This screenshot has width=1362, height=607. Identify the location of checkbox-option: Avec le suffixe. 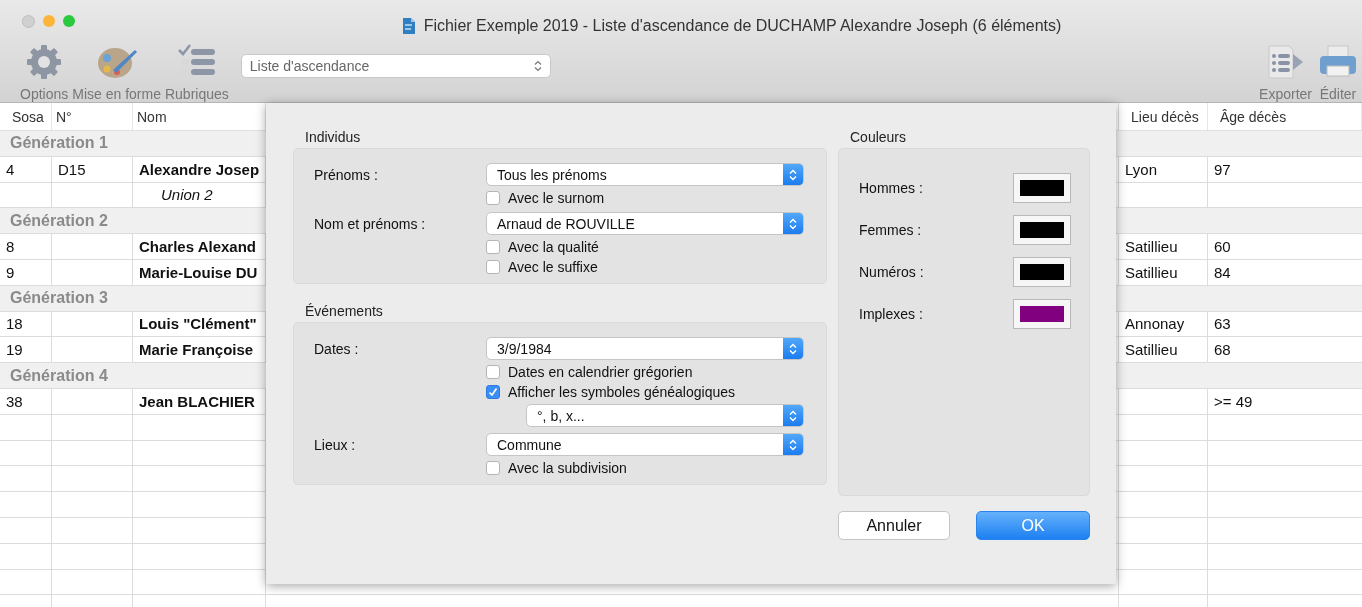
(542, 267).